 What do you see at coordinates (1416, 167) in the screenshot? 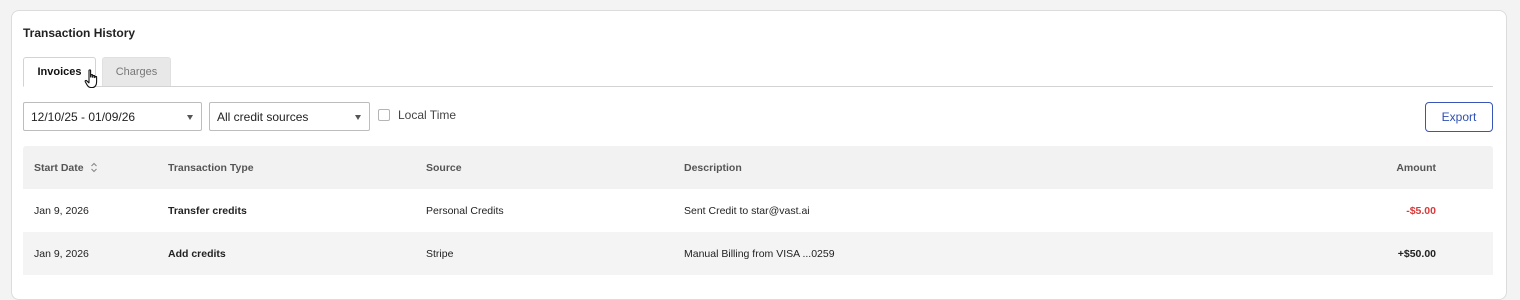
I see `column-amount: Amount` at bounding box center [1416, 167].